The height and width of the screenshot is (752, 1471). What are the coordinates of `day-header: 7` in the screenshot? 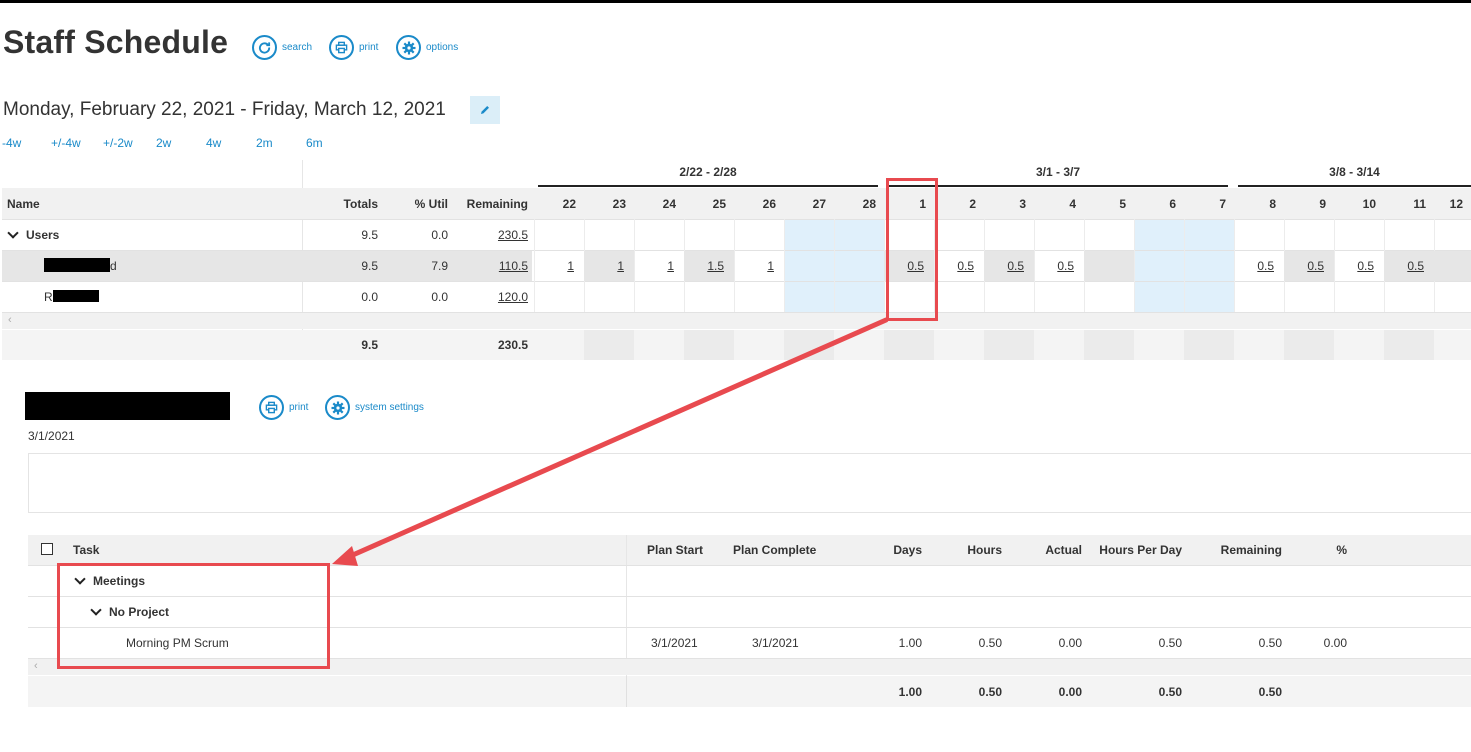 It's located at (1205, 203).